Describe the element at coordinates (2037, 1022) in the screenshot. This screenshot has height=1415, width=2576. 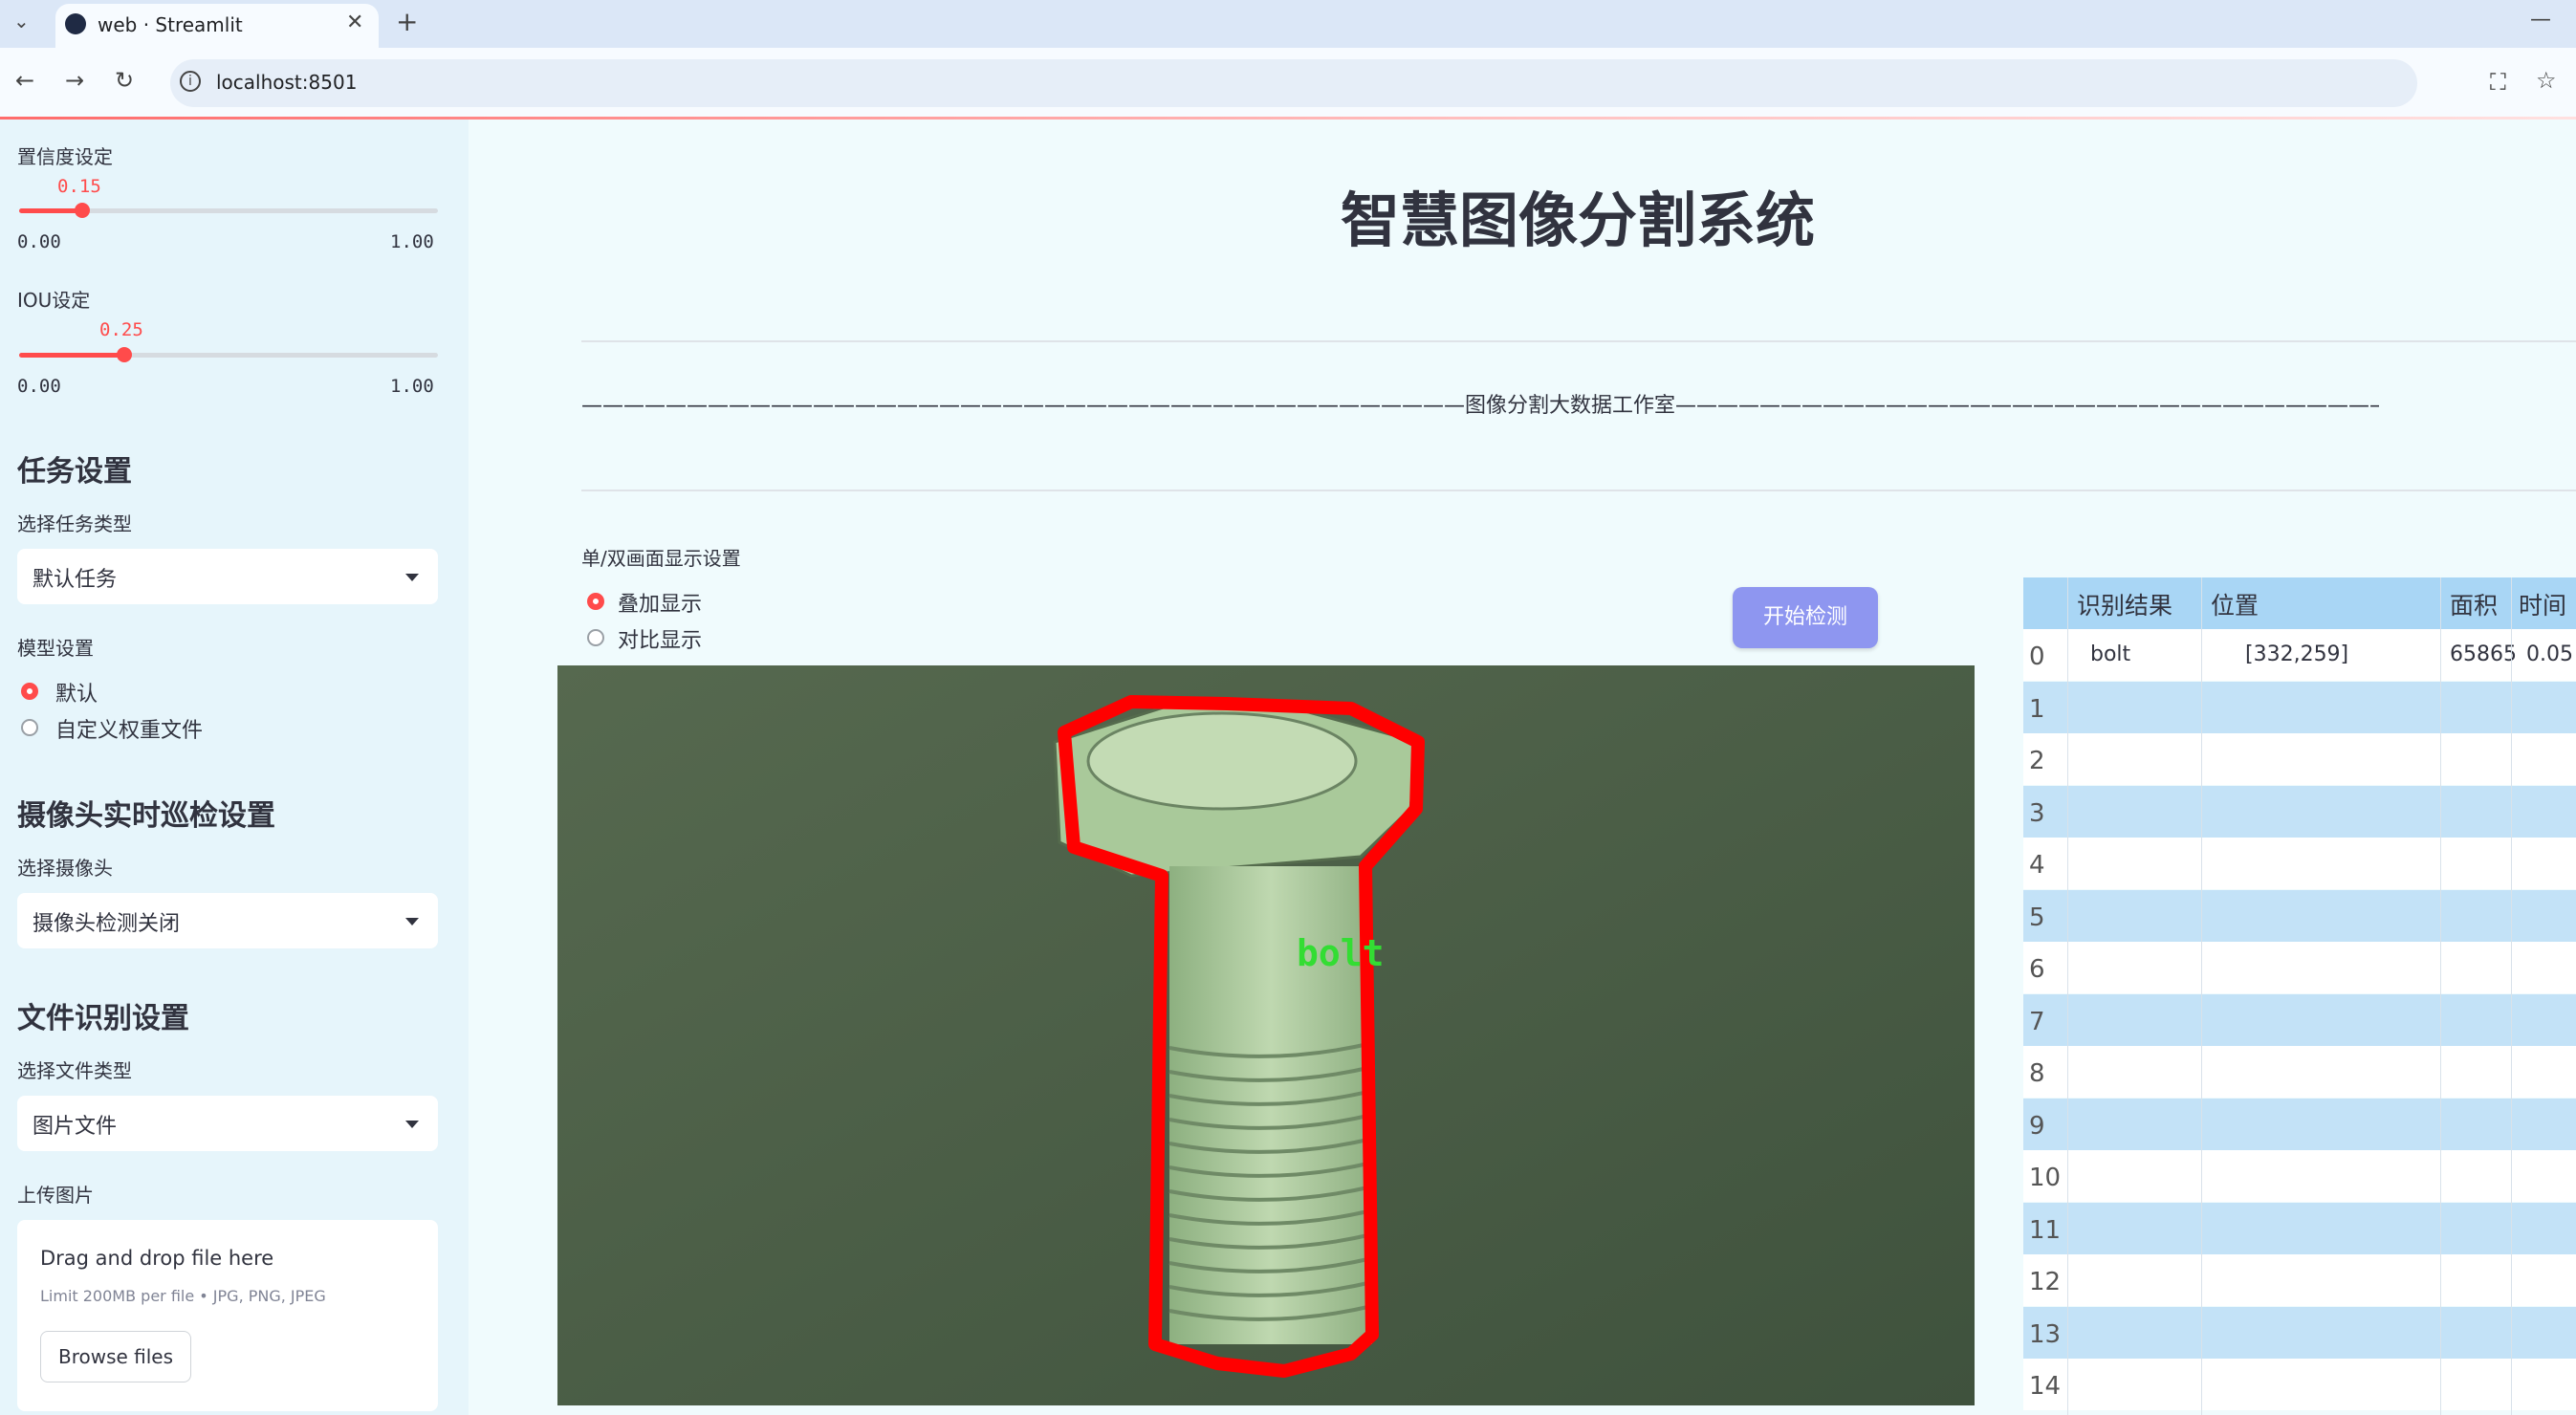
I see `row-index: 7` at that location.